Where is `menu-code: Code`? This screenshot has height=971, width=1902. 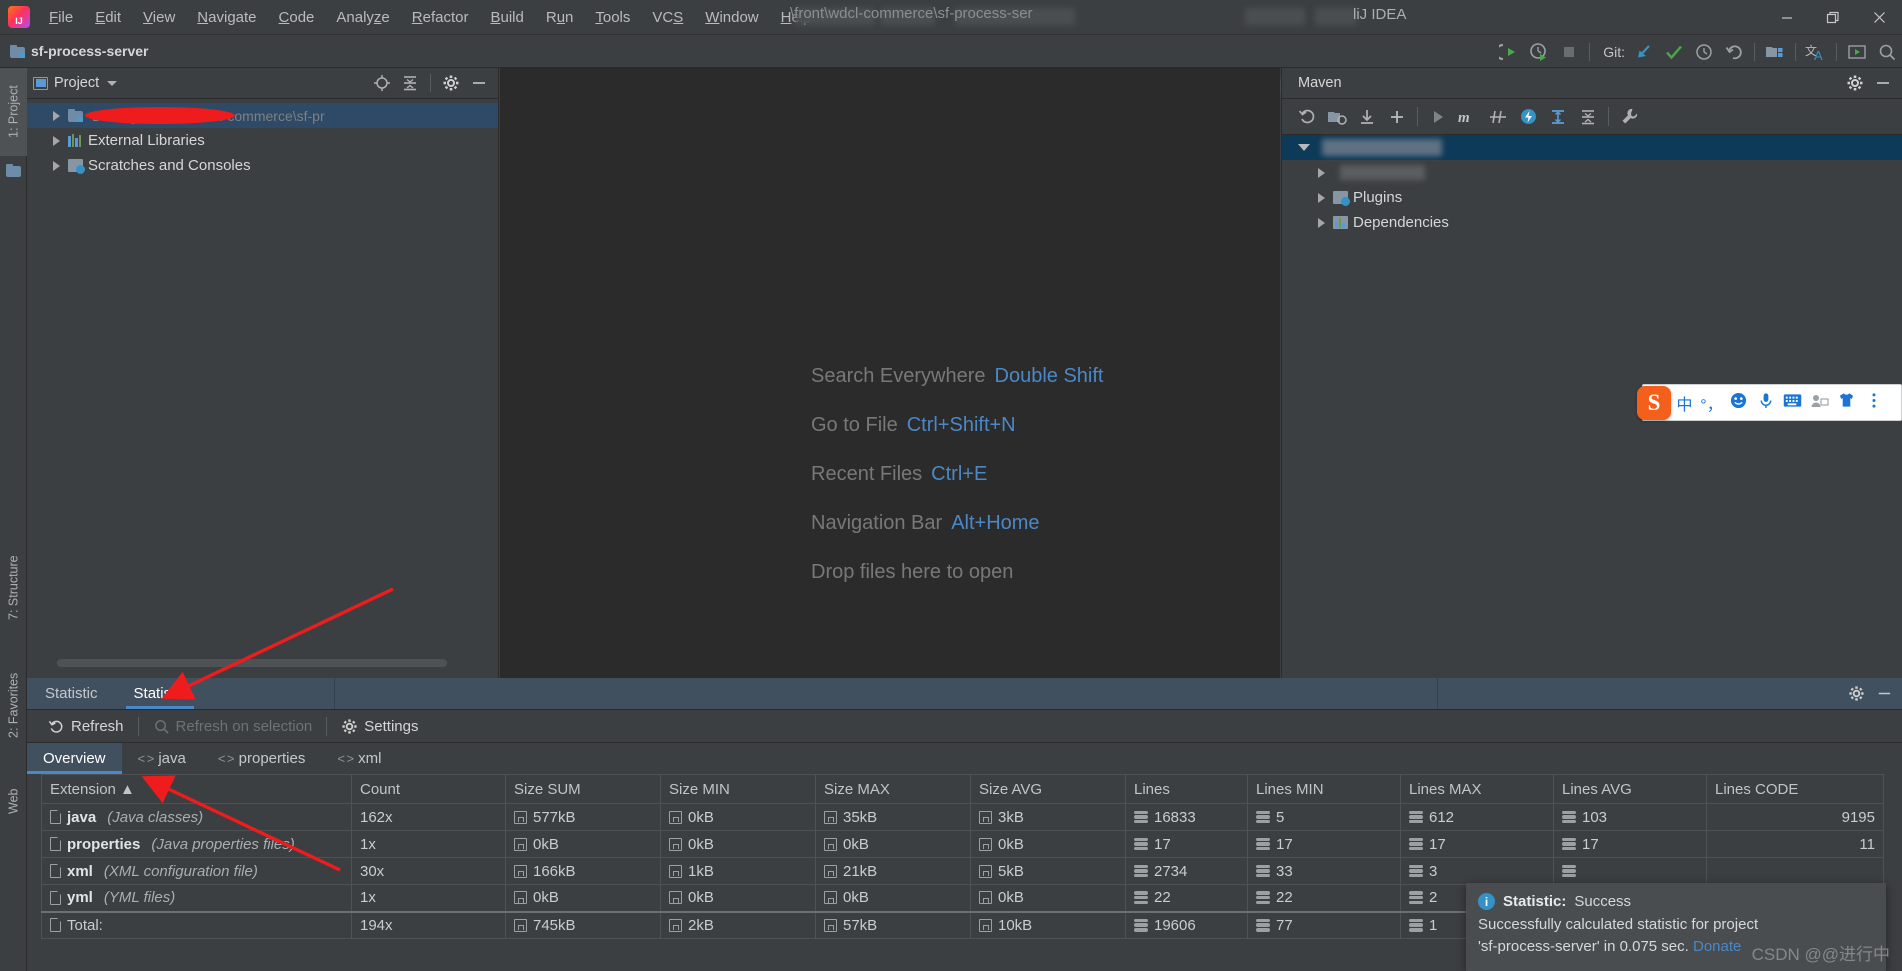
menu-code: Code is located at coordinates (297, 17).